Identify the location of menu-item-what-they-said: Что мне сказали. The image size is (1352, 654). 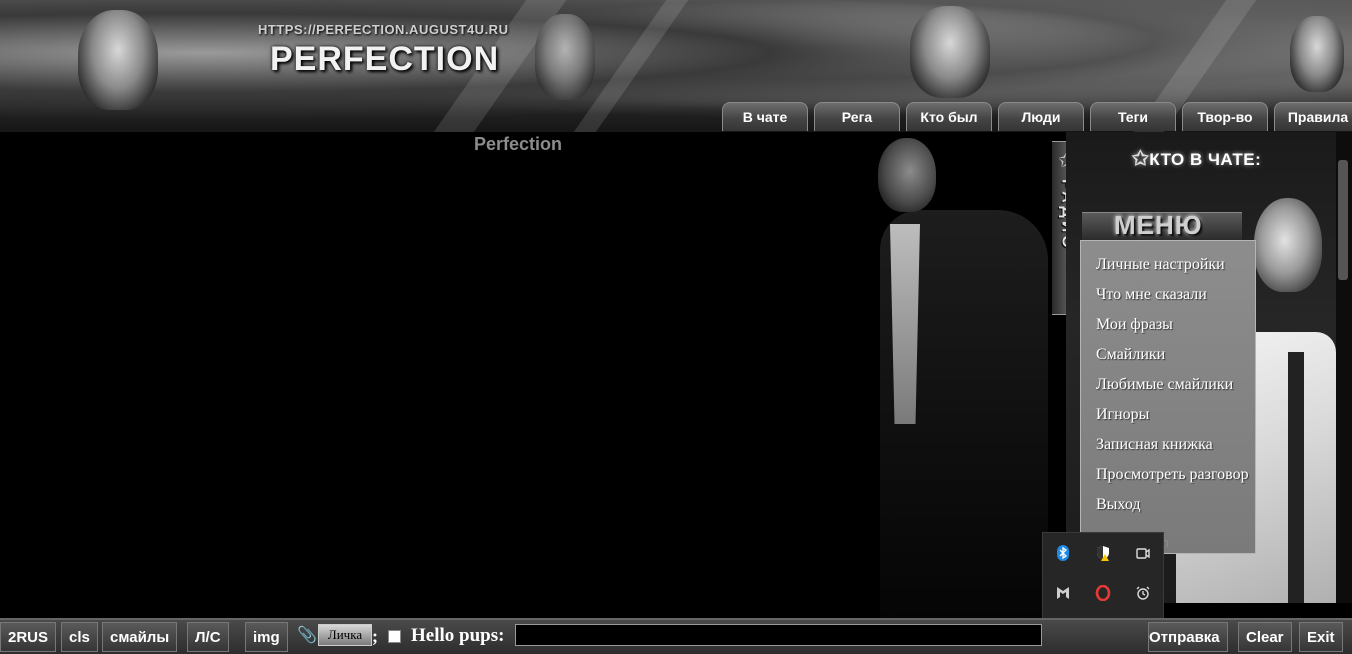
(1172, 301).